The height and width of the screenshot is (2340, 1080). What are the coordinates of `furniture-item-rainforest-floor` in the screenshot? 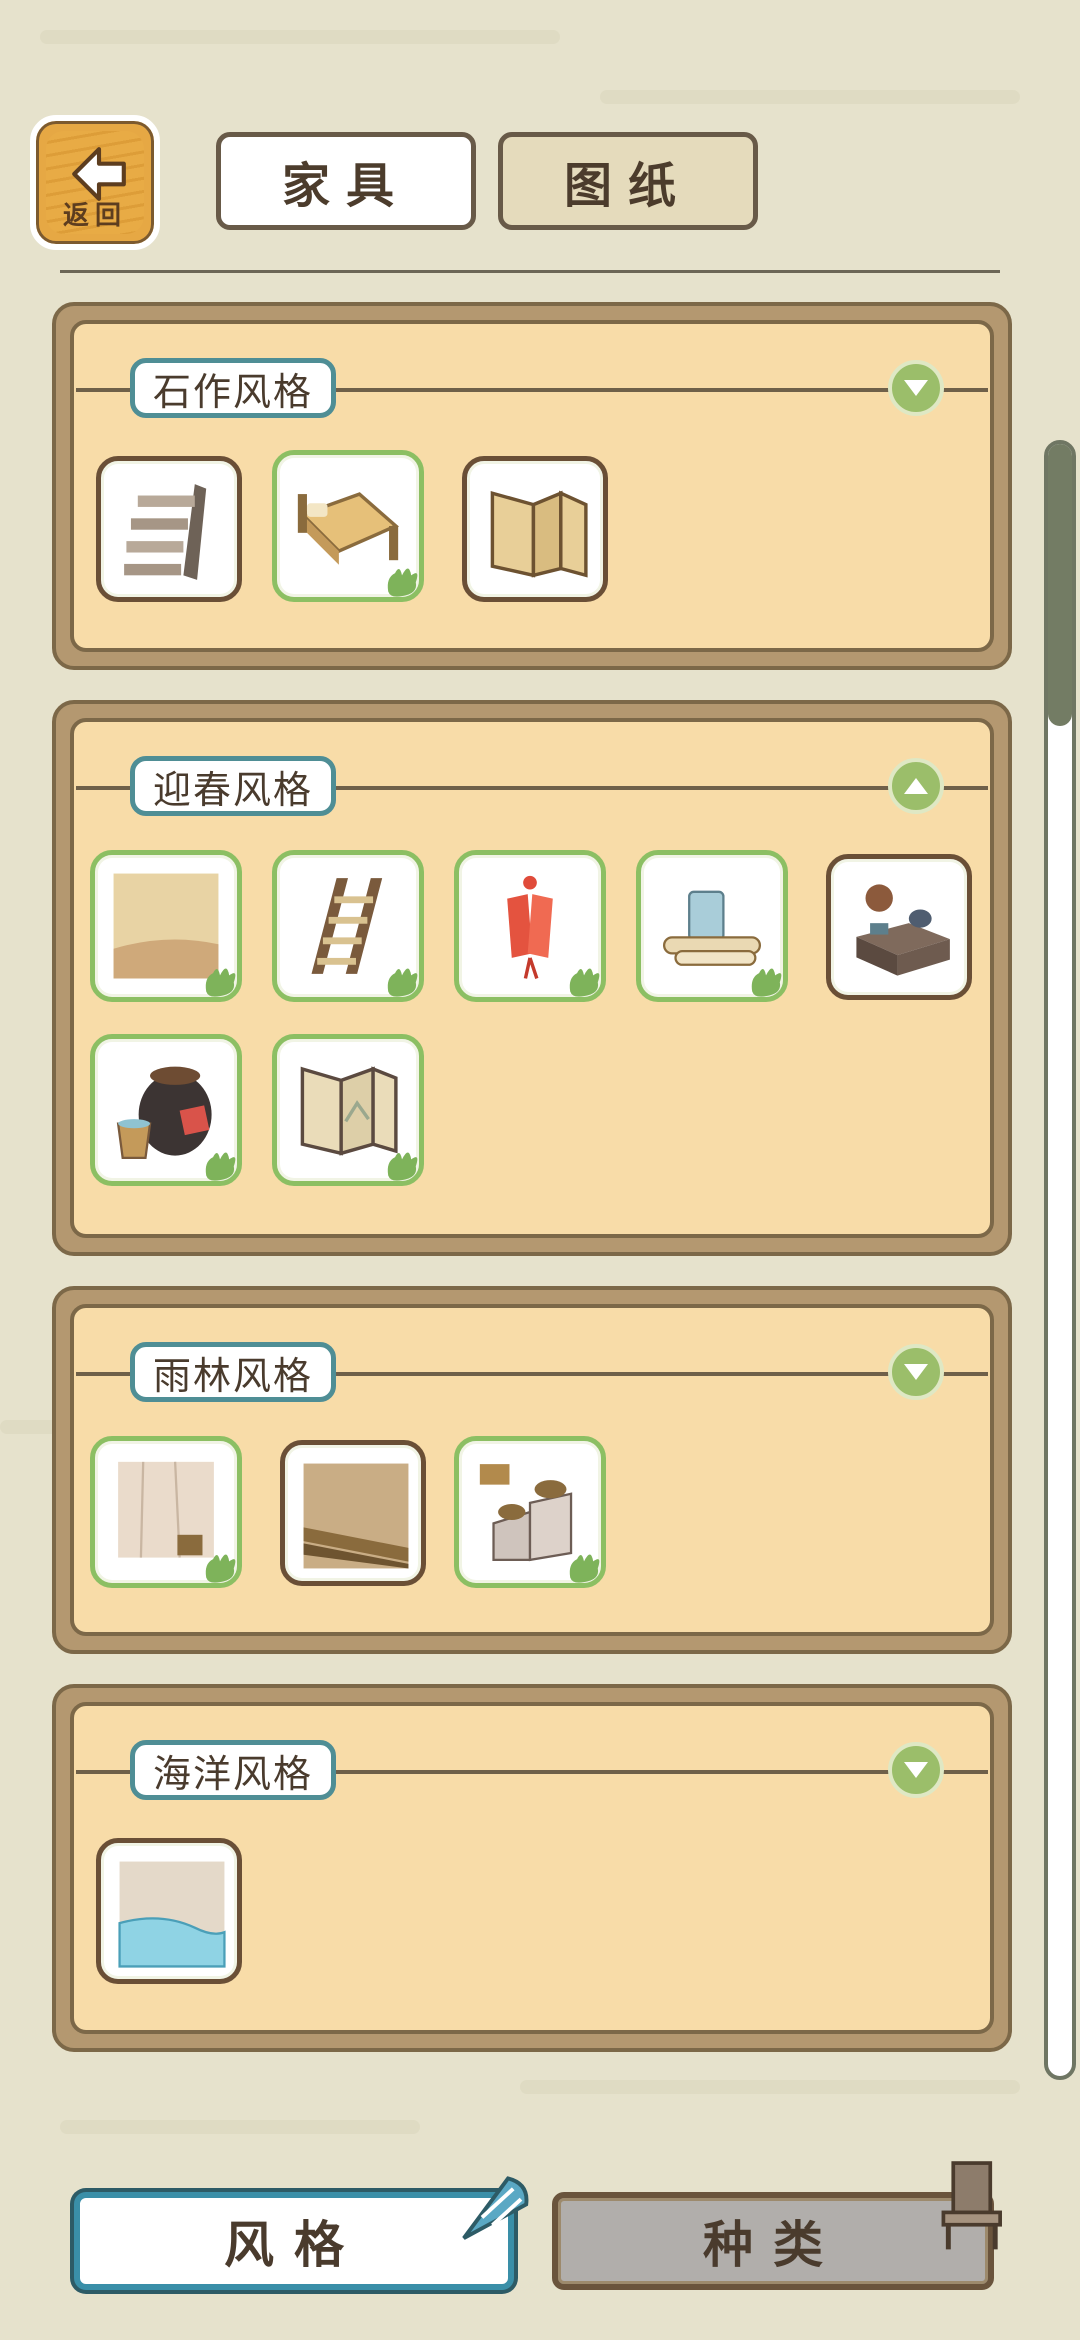 It's located at (353, 1513).